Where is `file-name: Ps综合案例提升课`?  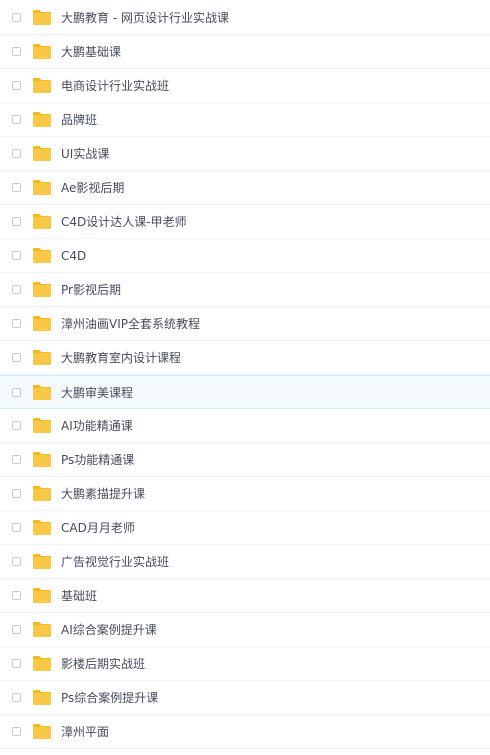
file-name: Ps综合案例提升课 is located at coordinates (109, 698).